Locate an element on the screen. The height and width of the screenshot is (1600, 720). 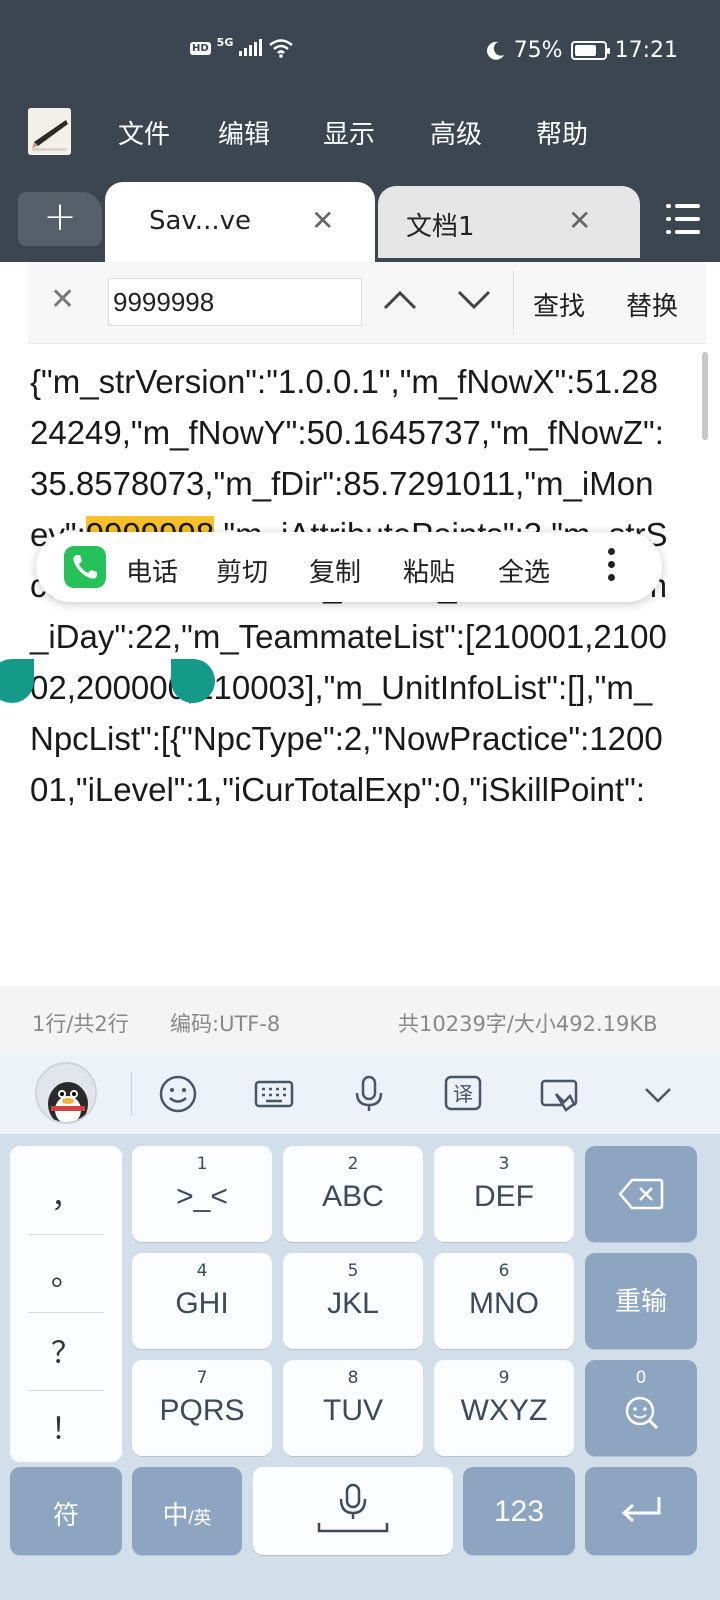
key-label: GHI is located at coordinates (202, 1303).